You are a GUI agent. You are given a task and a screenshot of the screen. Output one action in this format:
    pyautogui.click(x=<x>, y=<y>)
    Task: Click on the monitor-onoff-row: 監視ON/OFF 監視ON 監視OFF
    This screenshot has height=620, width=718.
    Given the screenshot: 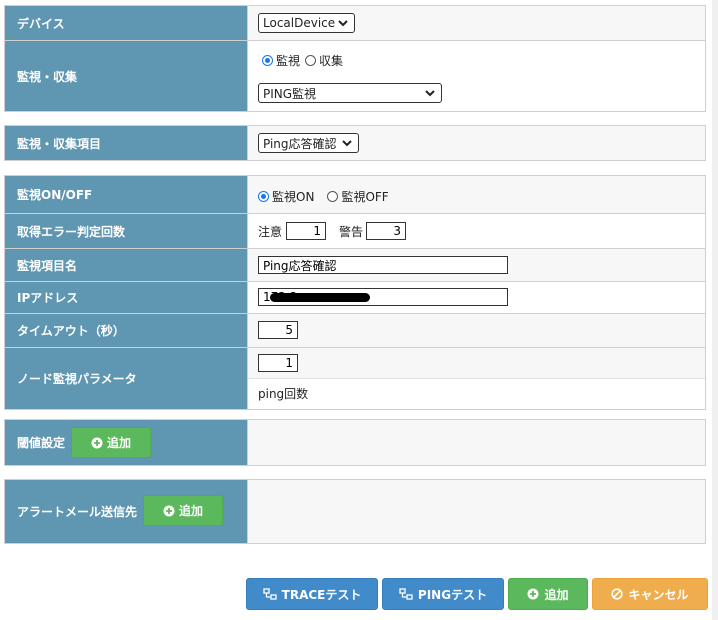 What is the action you would take?
    pyautogui.click(x=355, y=195)
    